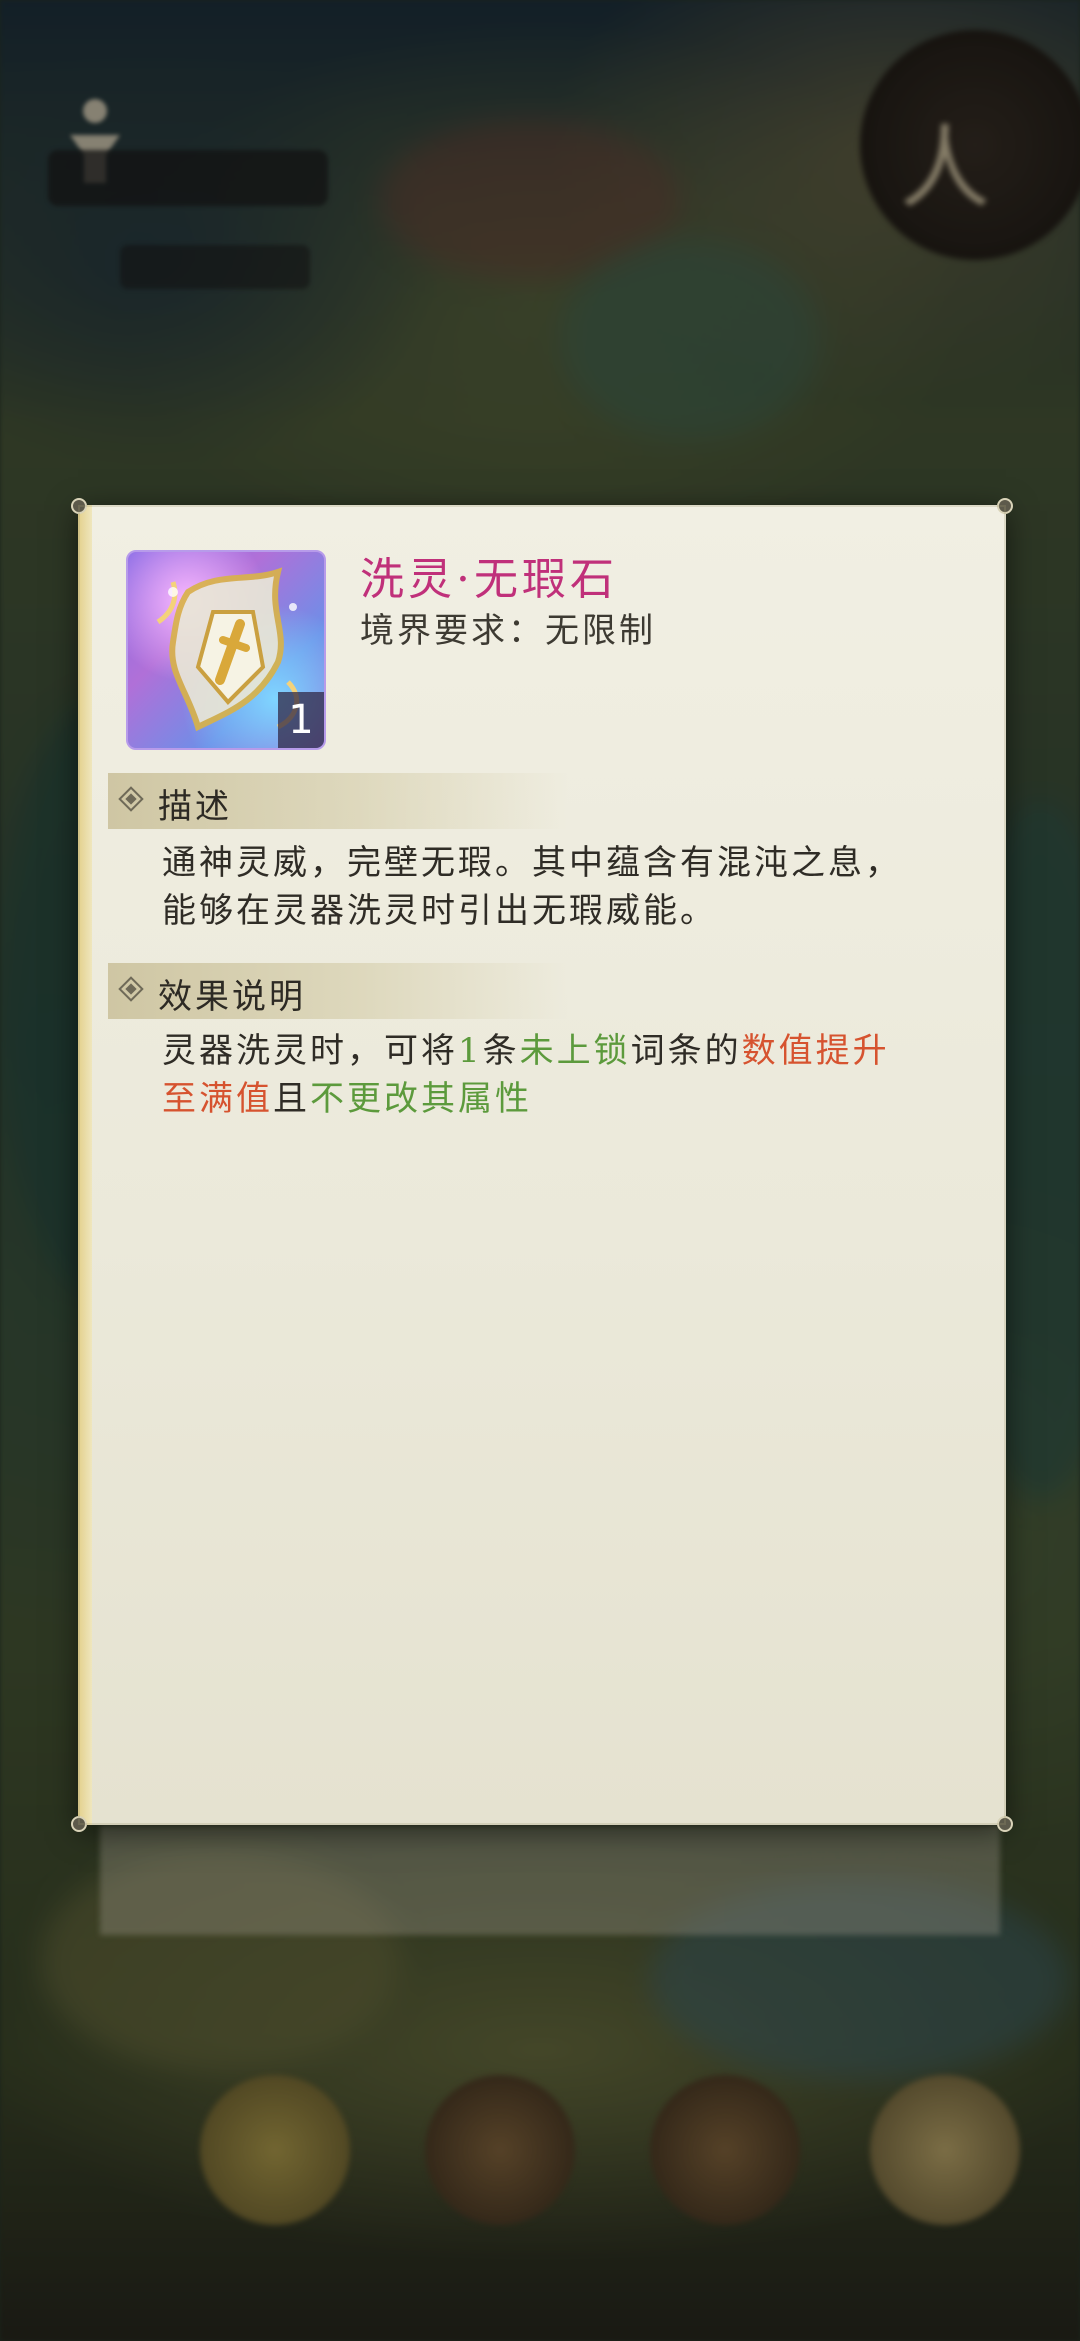 The image size is (1080, 2341). Describe the element at coordinates (226, 650) in the screenshot. I see `wuxia-stone-icon: 1` at that location.